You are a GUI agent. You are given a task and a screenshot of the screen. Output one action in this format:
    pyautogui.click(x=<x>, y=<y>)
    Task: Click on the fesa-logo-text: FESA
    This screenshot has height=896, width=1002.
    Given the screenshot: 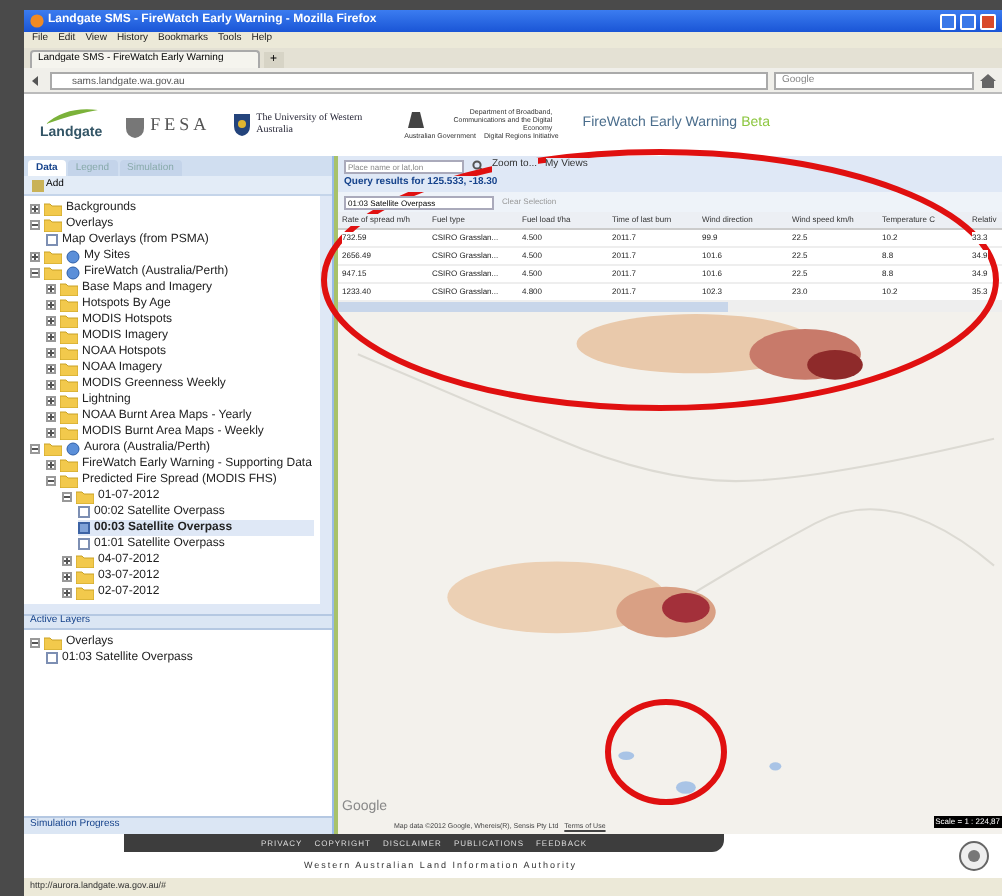 What is the action you would take?
    pyautogui.click(x=180, y=124)
    